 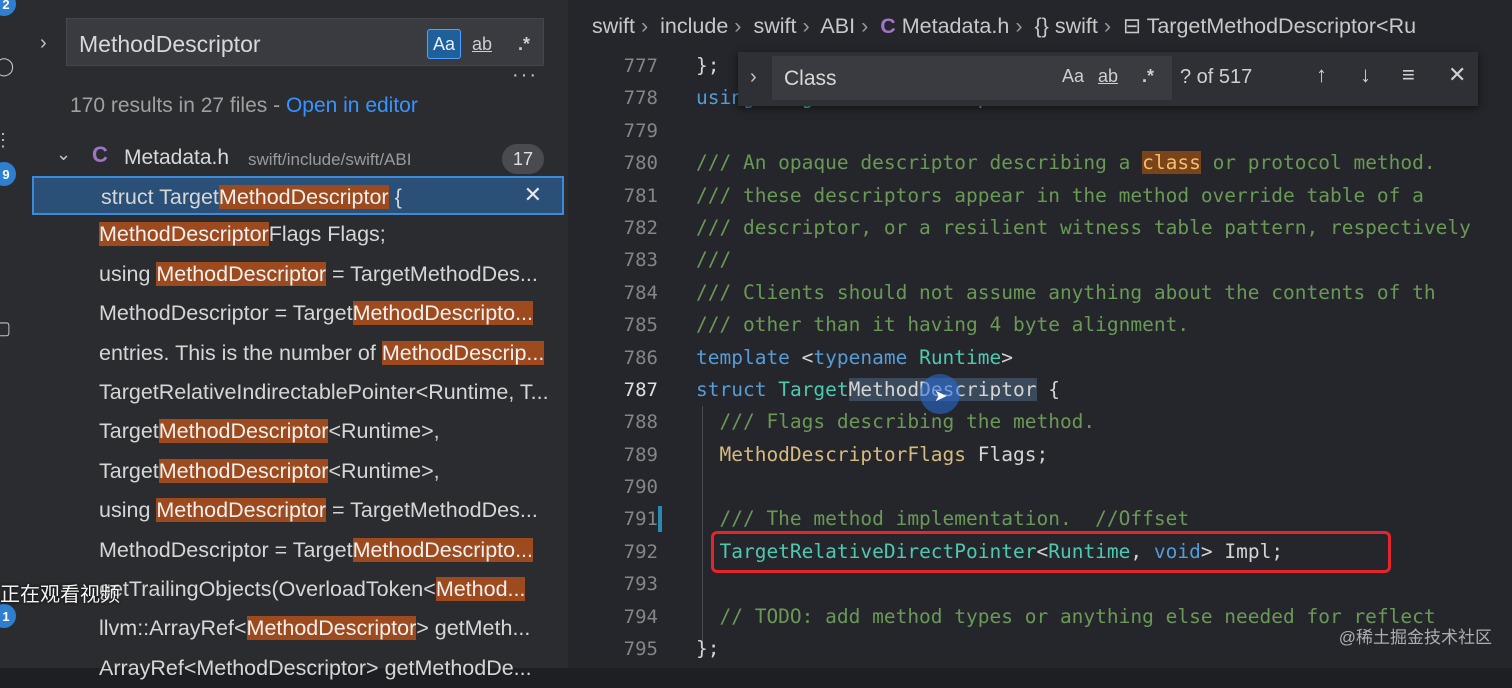 What do you see at coordinates (330, 159) in the screenshot?
I see `file-path: swift/include/swift/ABI` at bounding box center [330, 159].